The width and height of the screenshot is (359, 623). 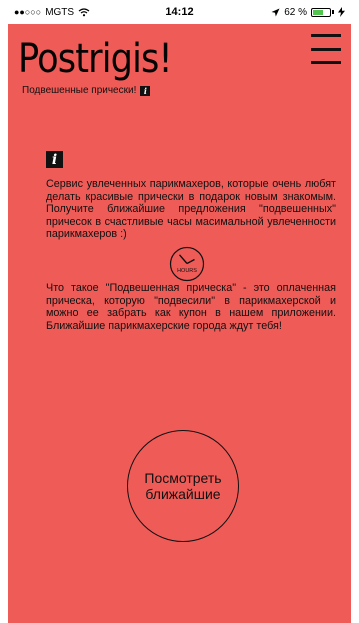 What do you see at coordinates (183, 486) in the screenshot?
I see `view-nearby-button: Посмотреть ближайшие` at bounding box center [183, 486].